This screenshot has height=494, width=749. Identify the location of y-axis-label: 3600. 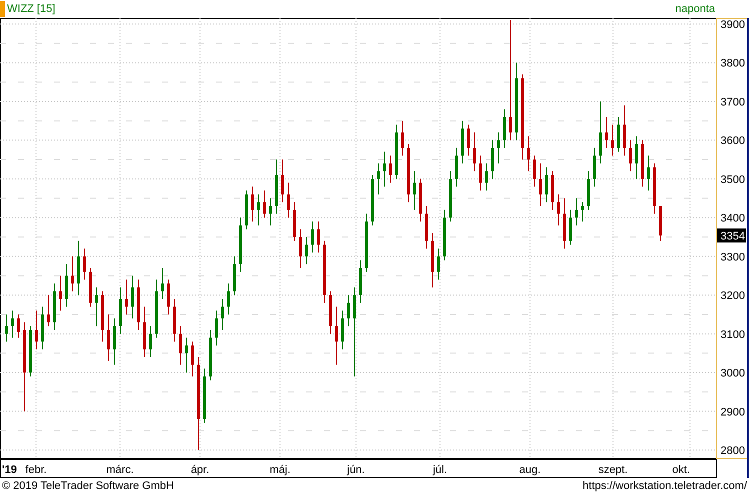
(732, 141).